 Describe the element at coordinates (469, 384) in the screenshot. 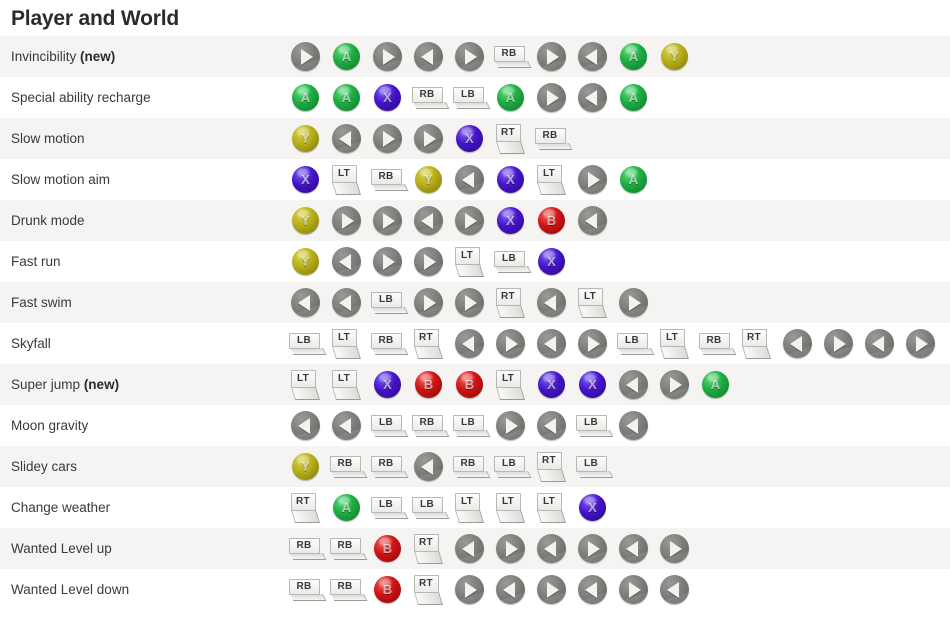

I see `button-b-icon: B` at that location.